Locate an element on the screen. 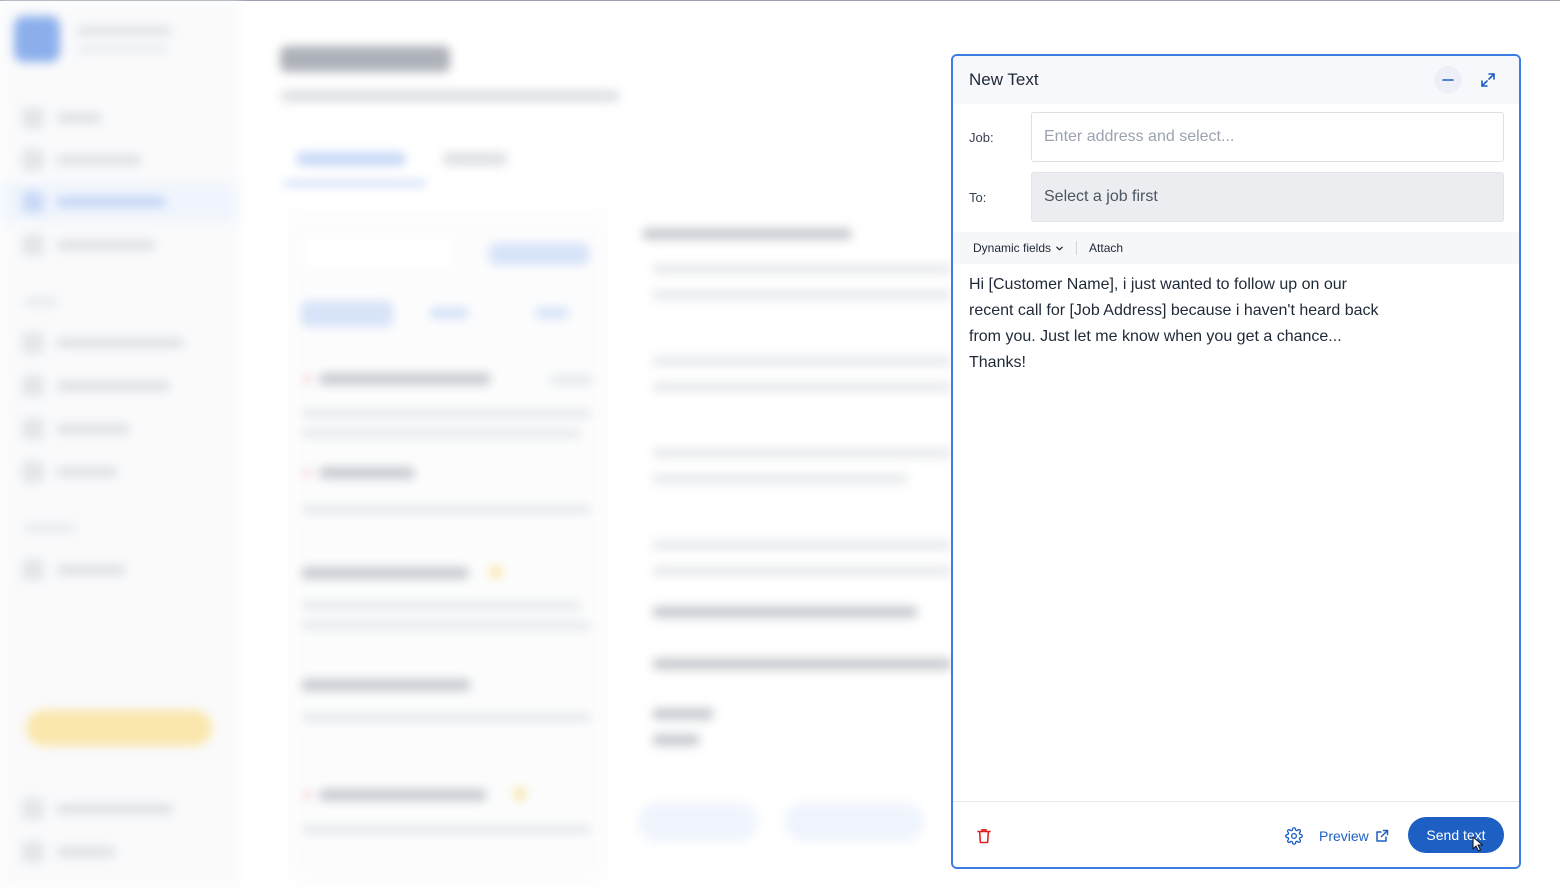 Image resolution: width=1560 pixels, height=888 pixels. settings-button is located at coordinates (1294, 838).